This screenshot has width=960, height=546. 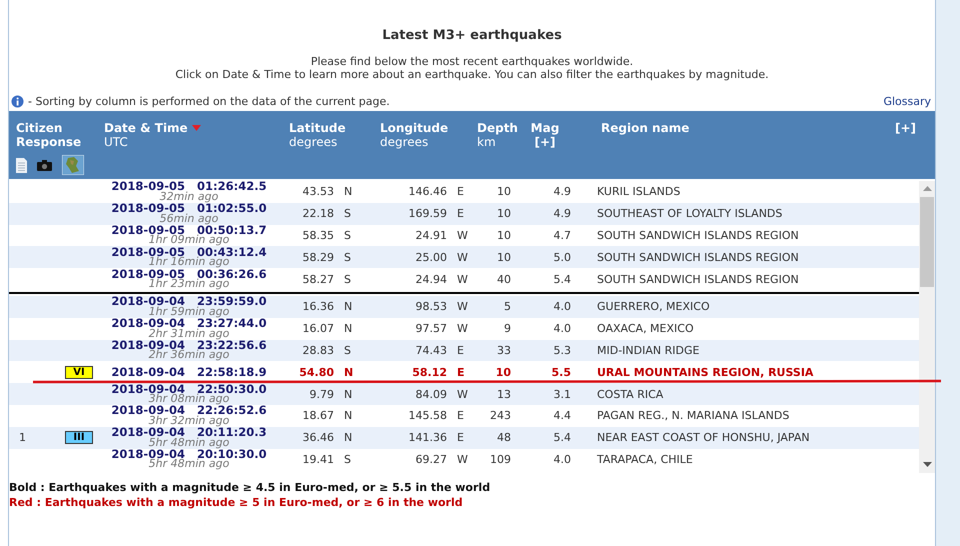 I want to click on intensity-badge: VI, so click(x=79, y=372).